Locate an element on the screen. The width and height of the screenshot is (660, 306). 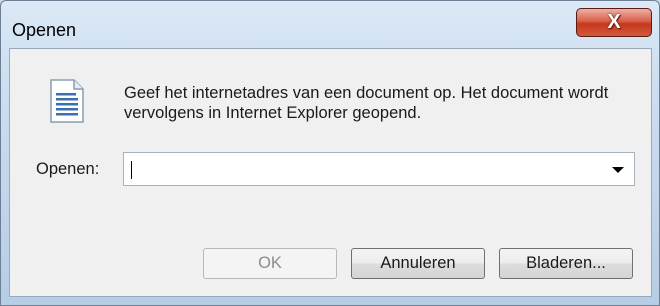
open-address-combobox is located at coordinates (379, 169).